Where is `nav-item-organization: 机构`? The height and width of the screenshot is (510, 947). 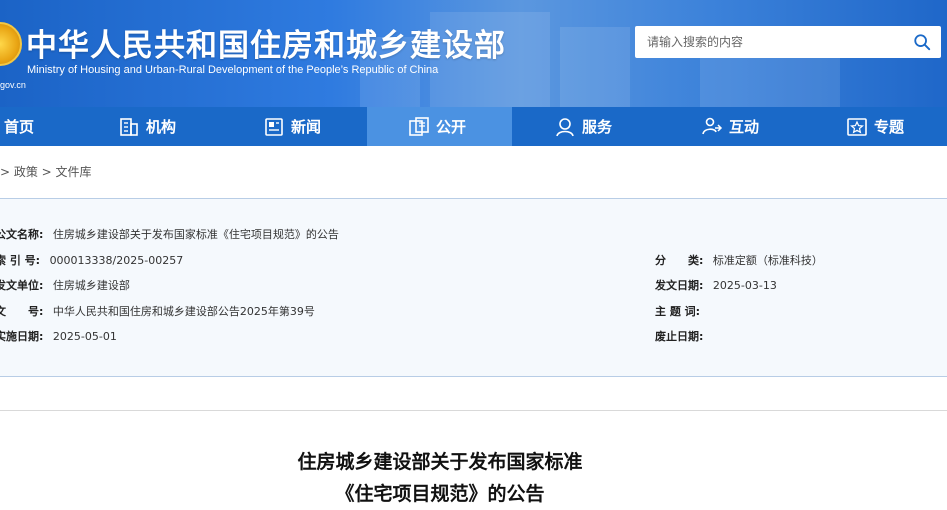 nav-item-organization: 机构 is located at coordinates (168, 126).